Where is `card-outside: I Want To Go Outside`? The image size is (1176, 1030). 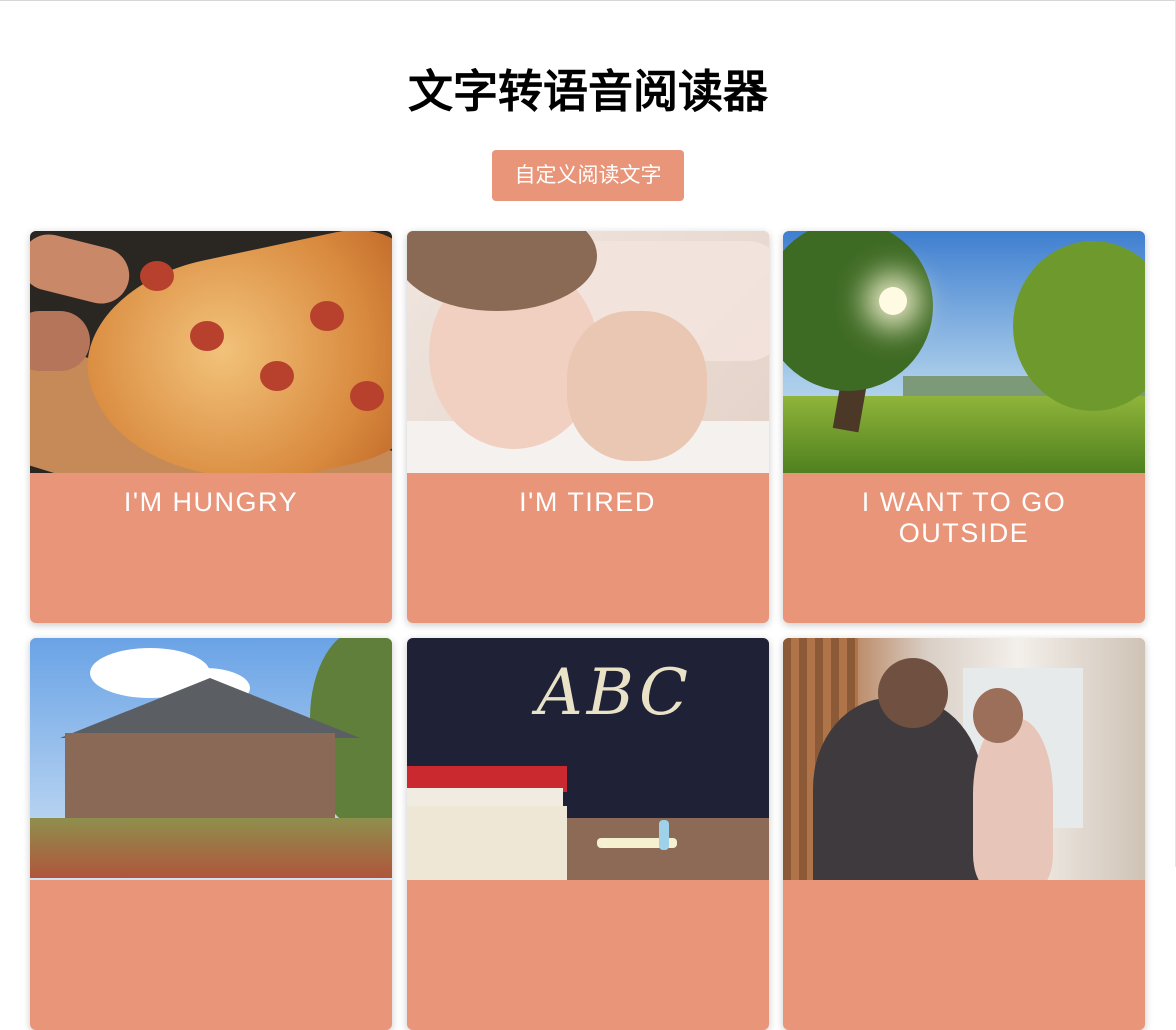 card-outside: I Want To Go Outside is located at coordinates (964, 427).